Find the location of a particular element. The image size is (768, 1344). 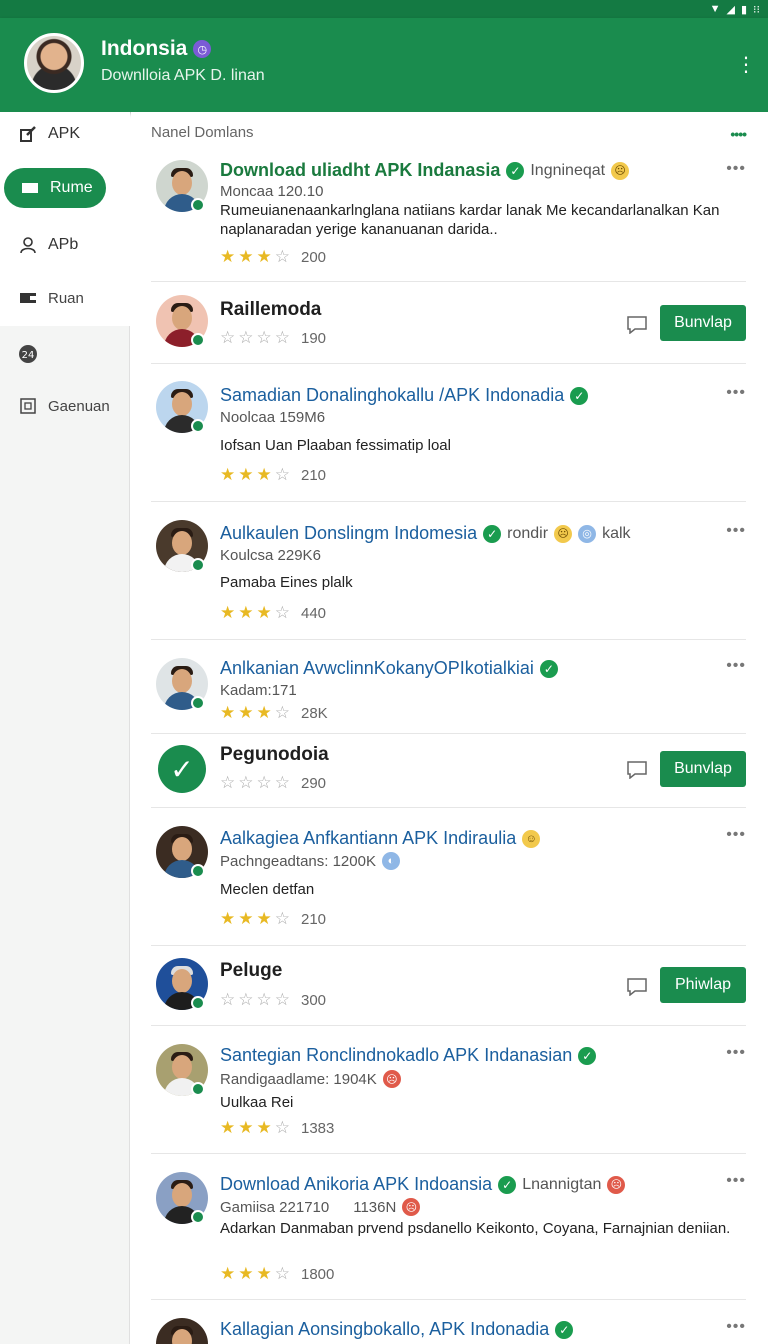

edit-icon is located at coordinates (28, 134).